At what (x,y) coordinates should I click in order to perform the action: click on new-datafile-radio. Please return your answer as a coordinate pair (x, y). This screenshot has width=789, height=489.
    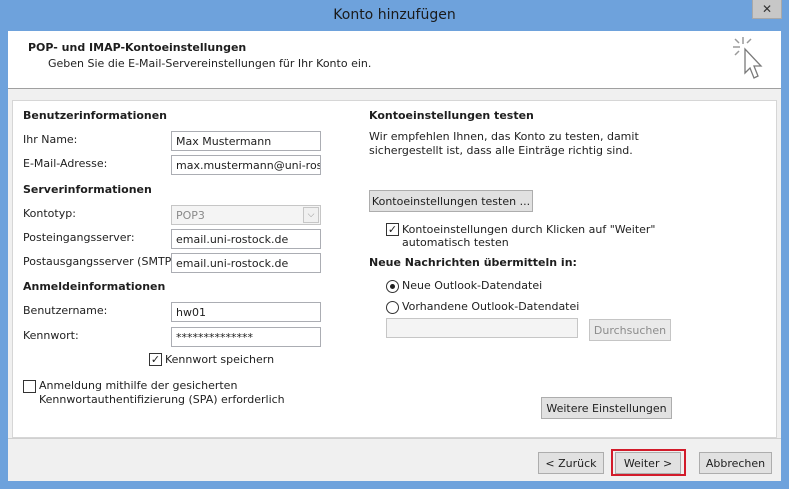
    Looking at the image, I should click on (392, 286).